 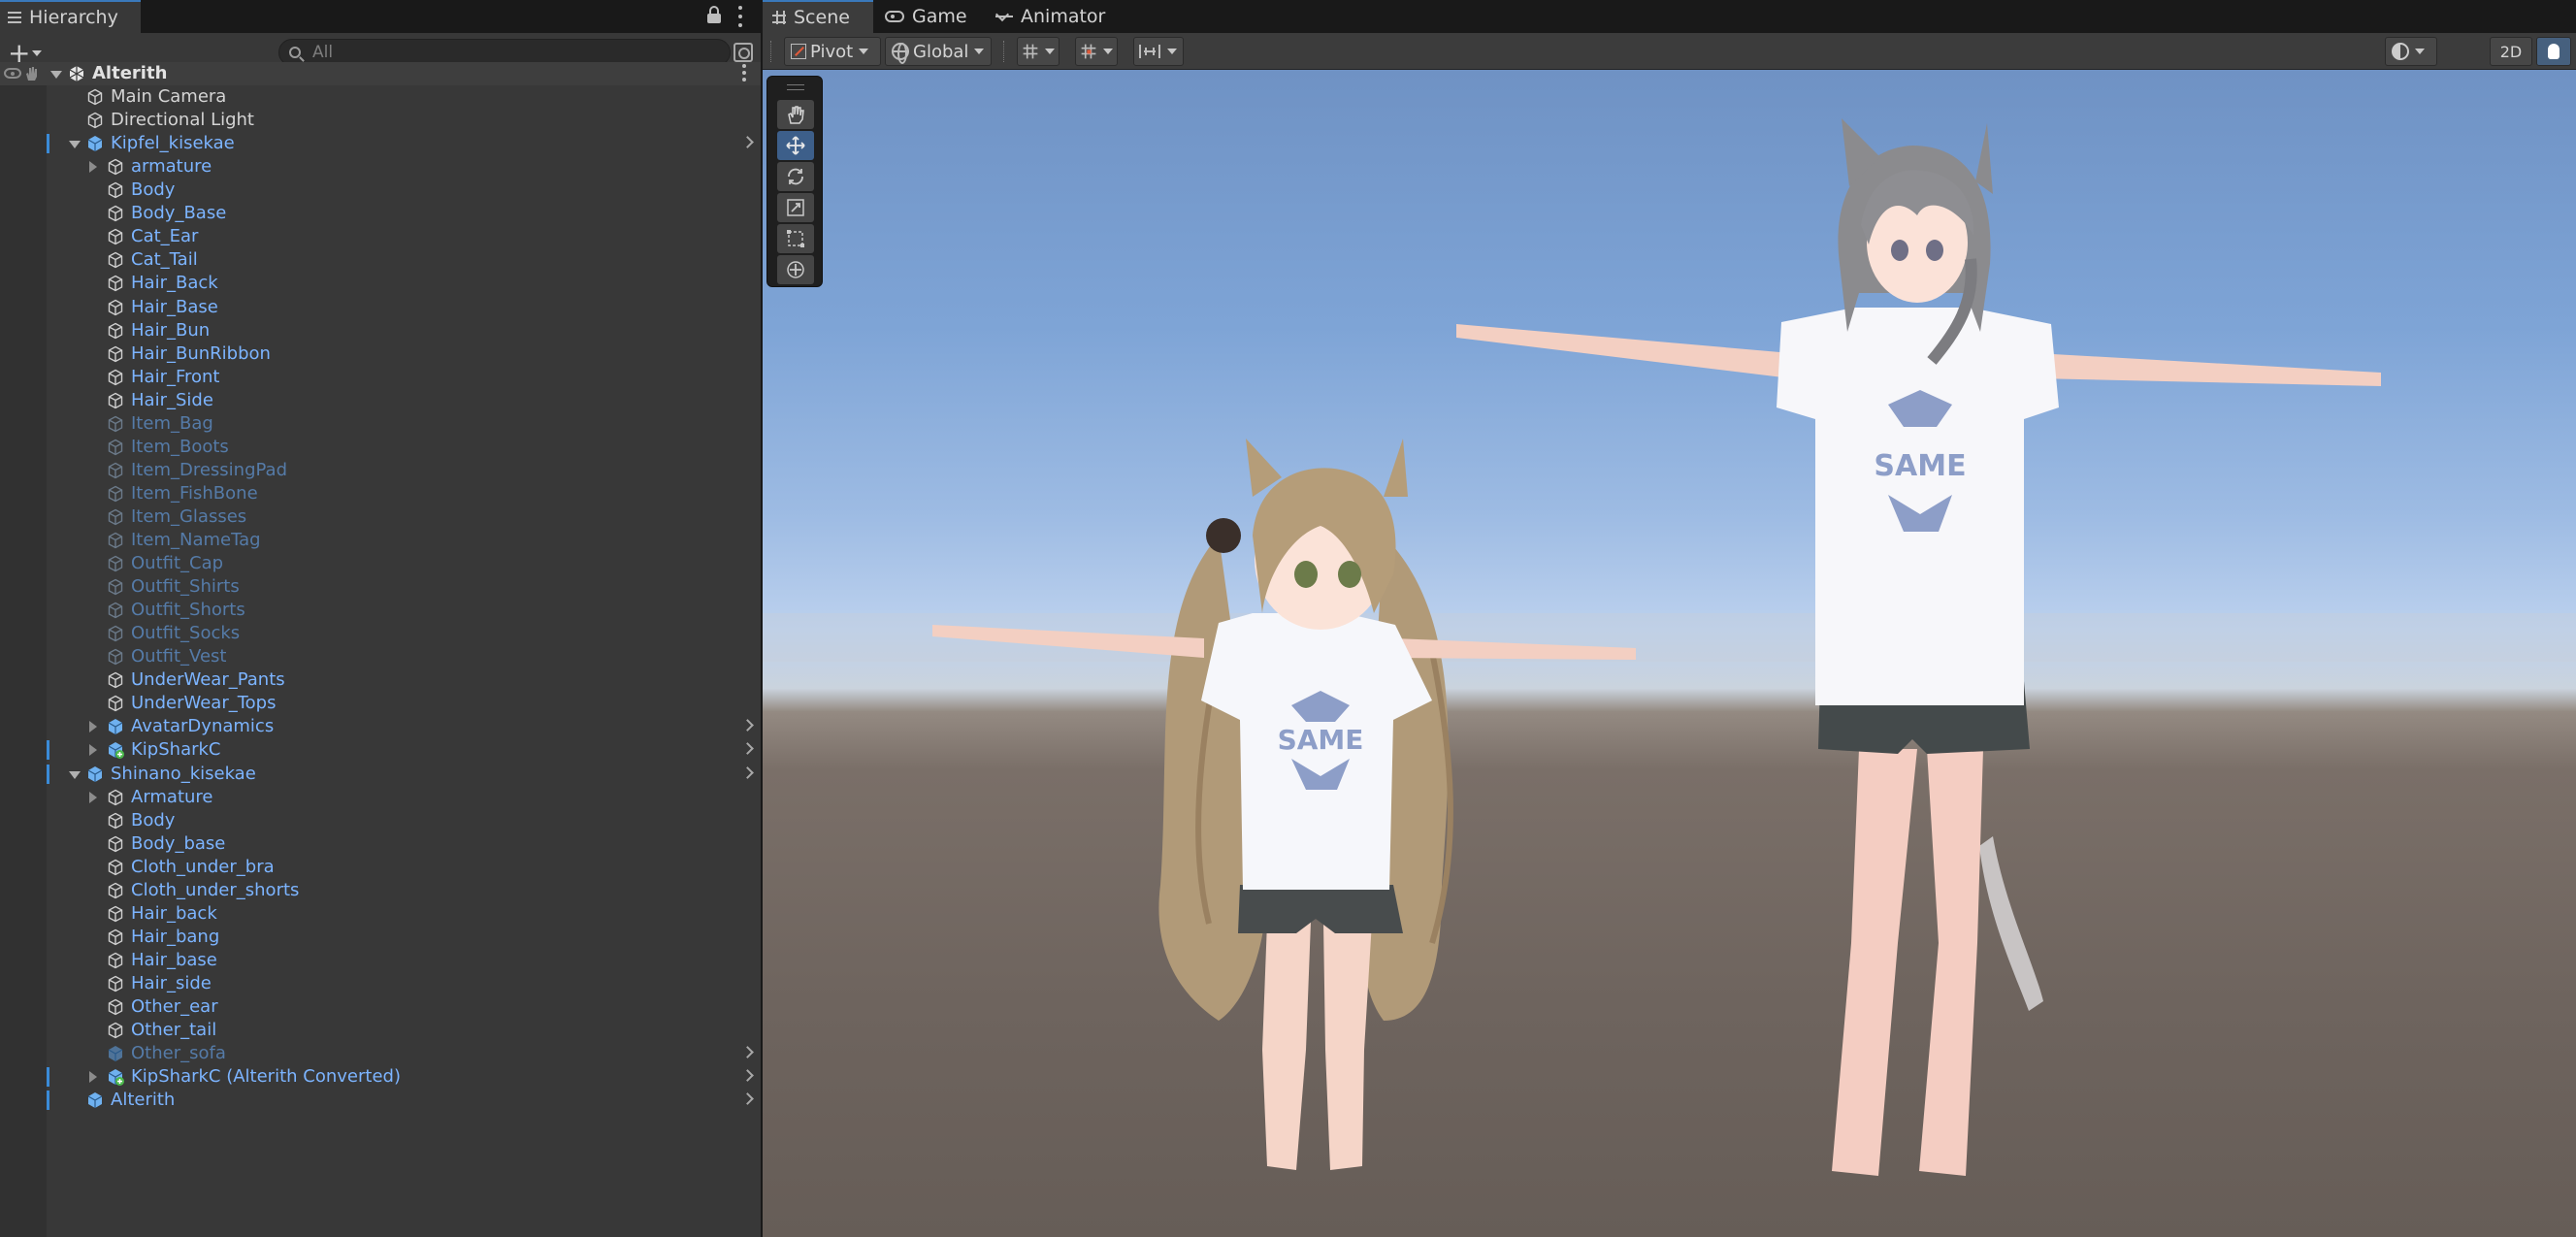 I want to click on hierarchy-row: Cat_Tail, so click(x=381, y=260).